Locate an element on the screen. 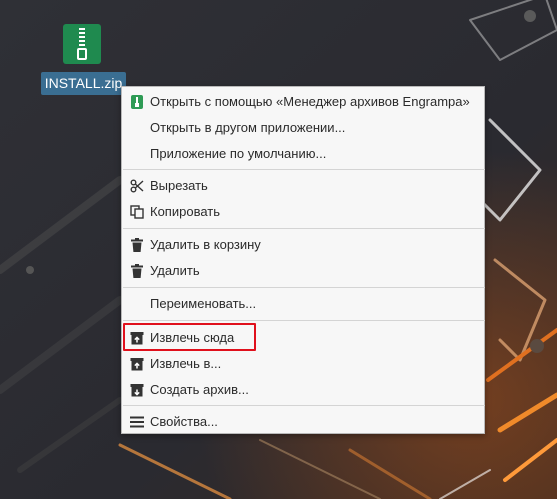  menu-item-copy: Копировать is located at coordinates (303, 212).